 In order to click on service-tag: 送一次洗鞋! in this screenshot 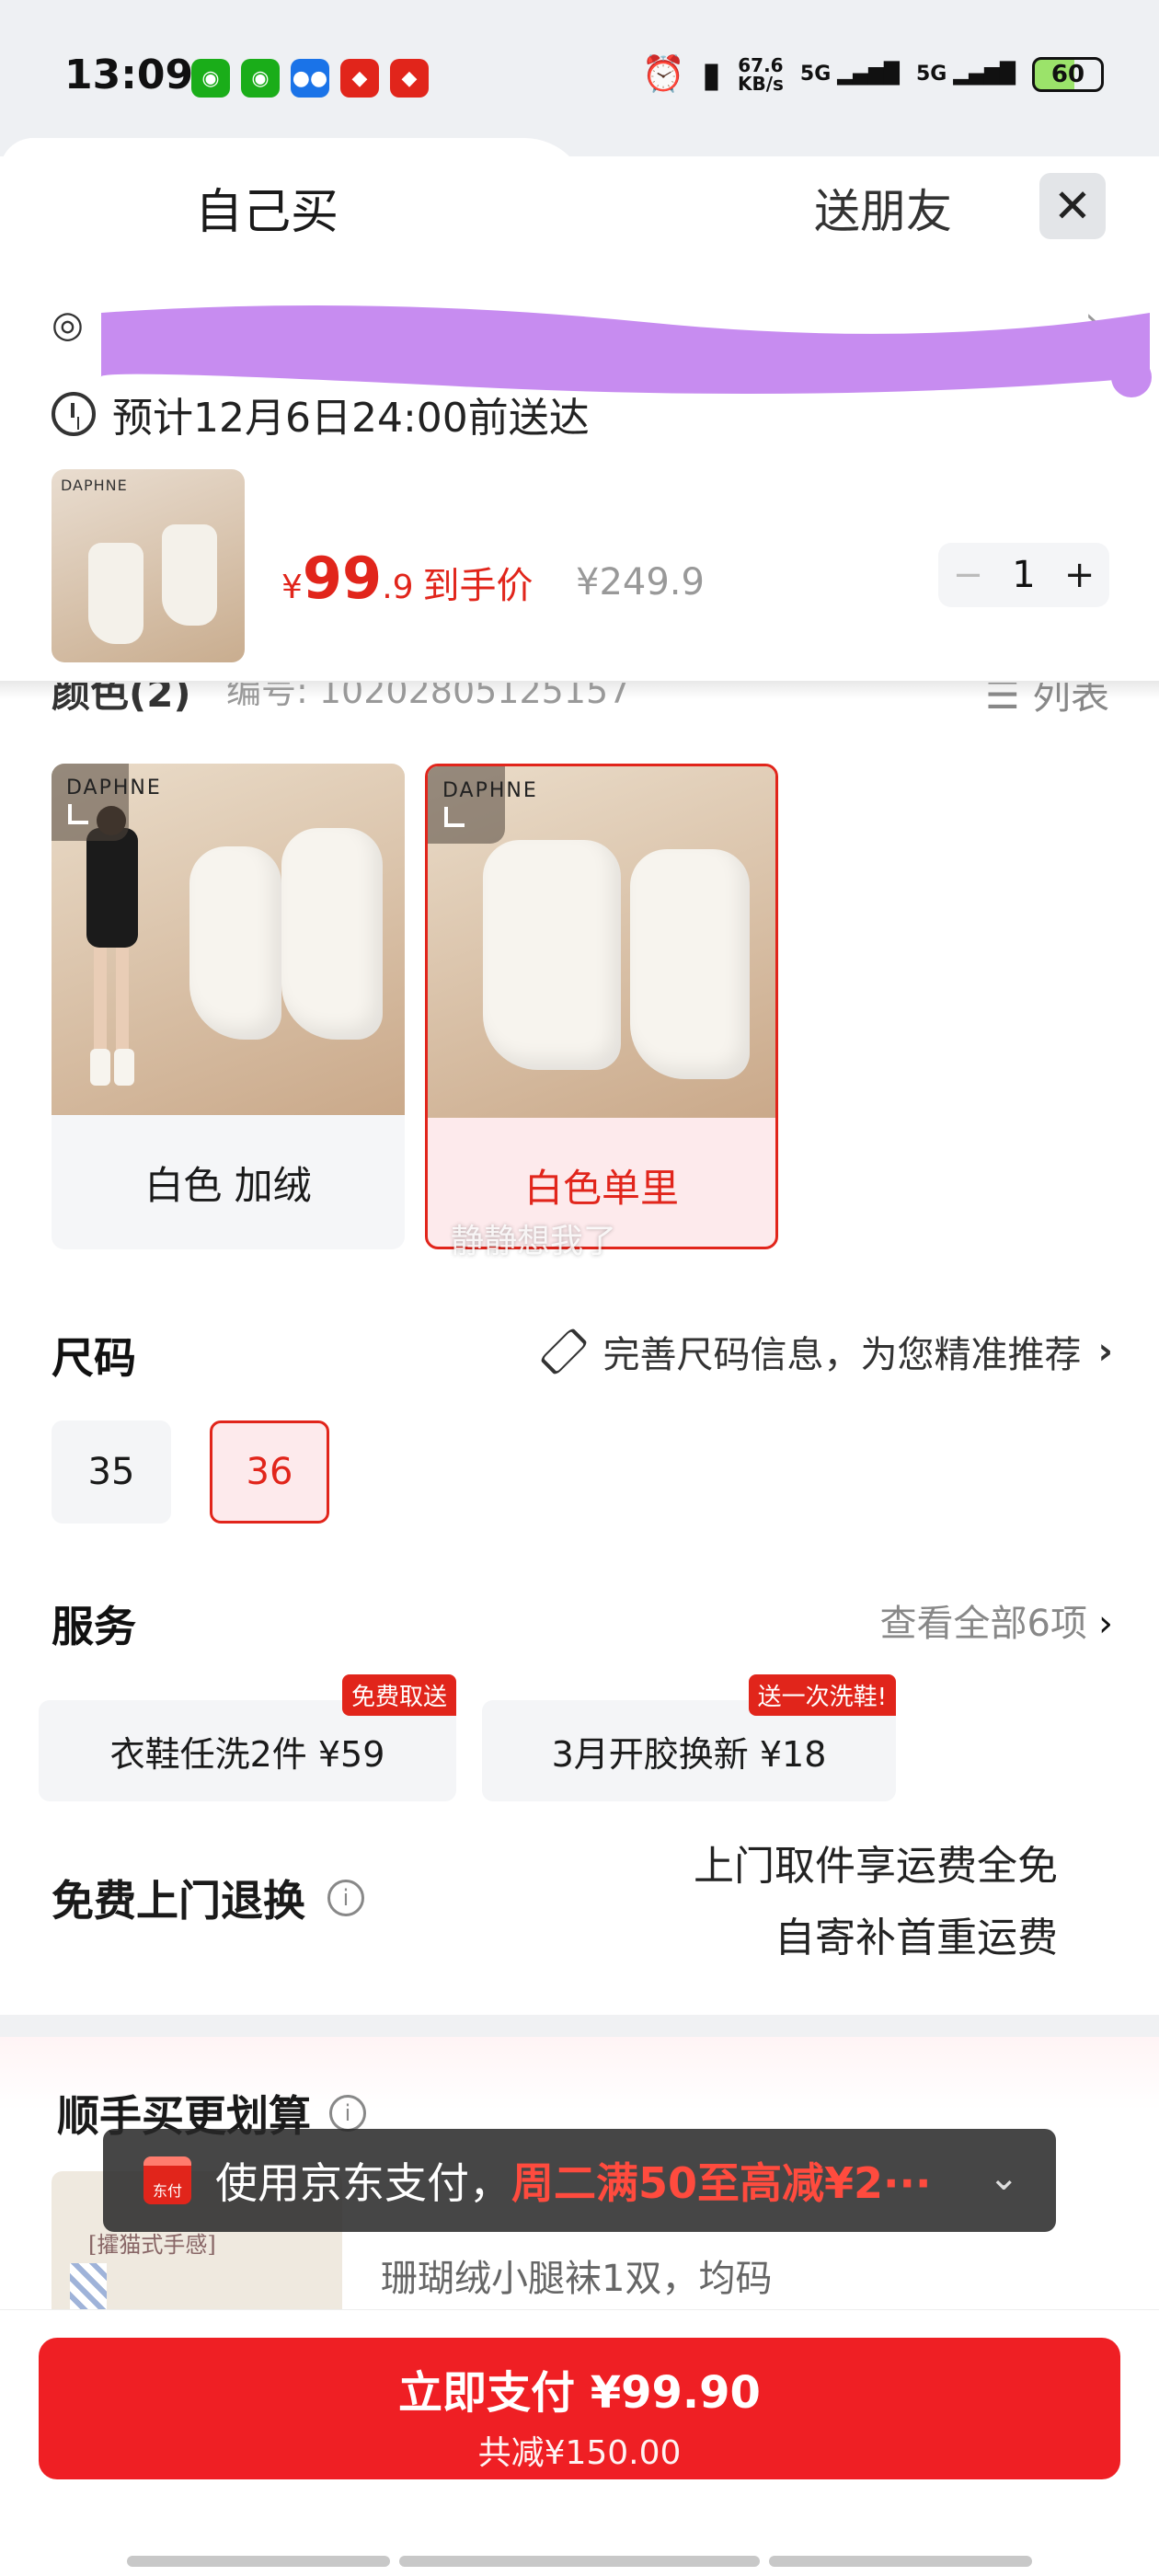, I will do `click(822, 1695)`.